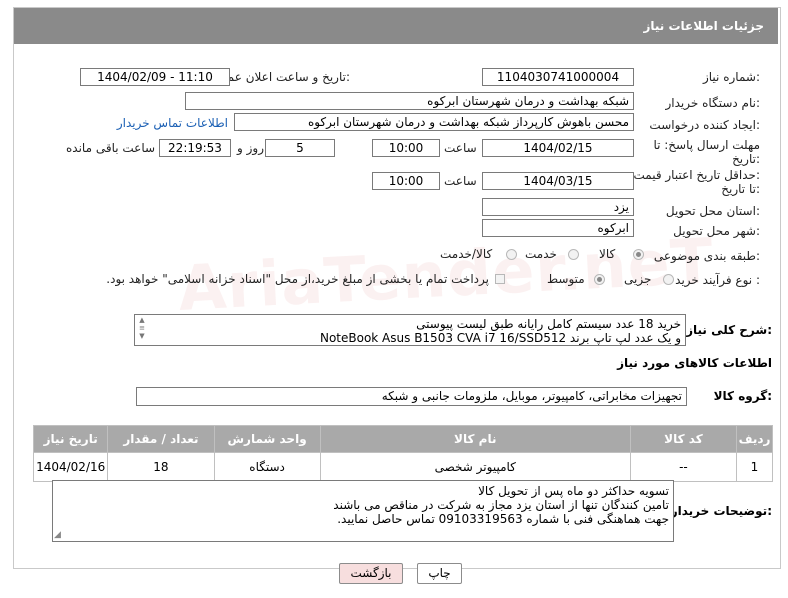 The image size is (788, 598). Describe the element at coordinates (696, 175) in the screenshot. I see `price-validity-label: حداقل تاریخ اعتبار قیمت:` at that location.